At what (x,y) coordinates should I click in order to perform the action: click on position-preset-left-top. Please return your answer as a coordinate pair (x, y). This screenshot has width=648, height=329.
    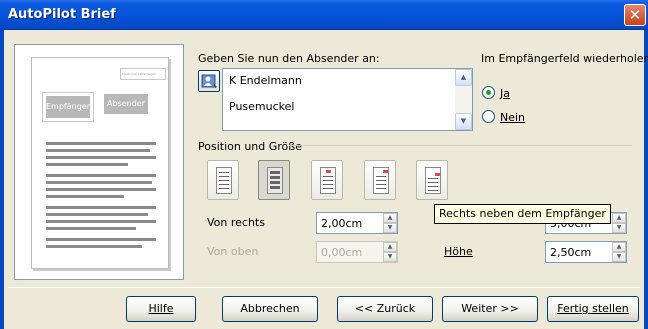
    Looking at the image, I should click on (223, 180).